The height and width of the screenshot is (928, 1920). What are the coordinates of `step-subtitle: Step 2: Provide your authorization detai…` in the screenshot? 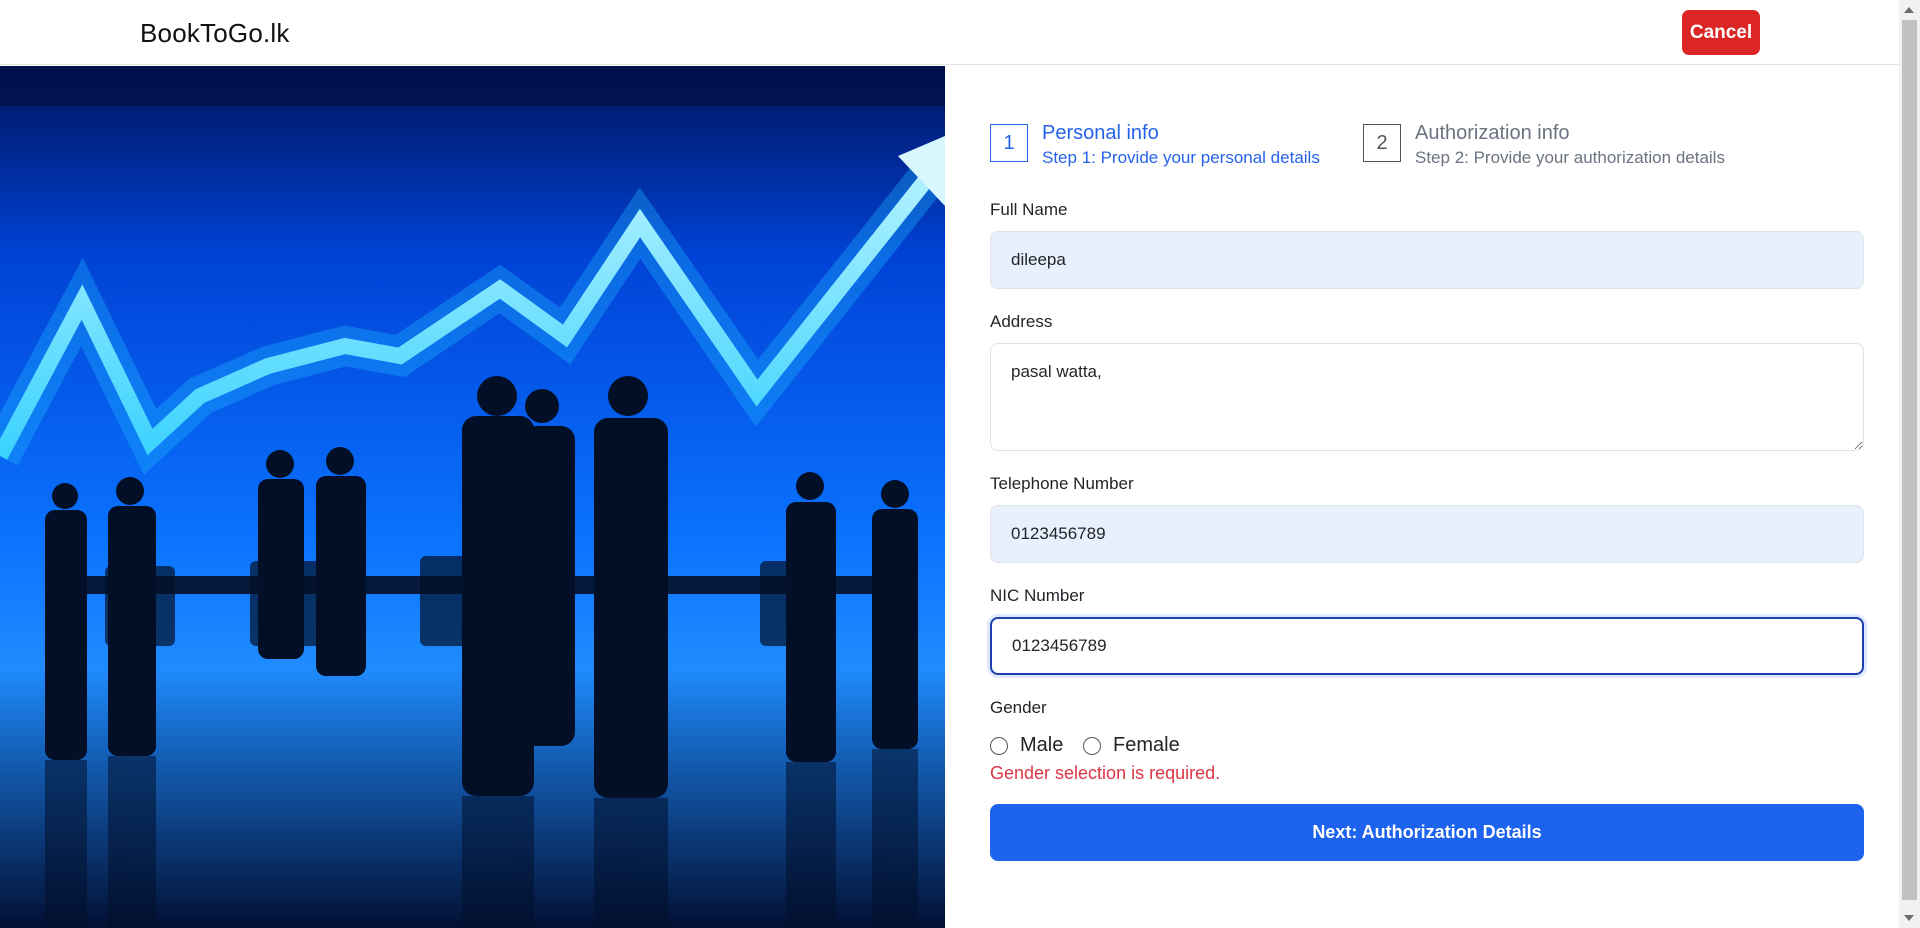 It's located at (1570, 157).